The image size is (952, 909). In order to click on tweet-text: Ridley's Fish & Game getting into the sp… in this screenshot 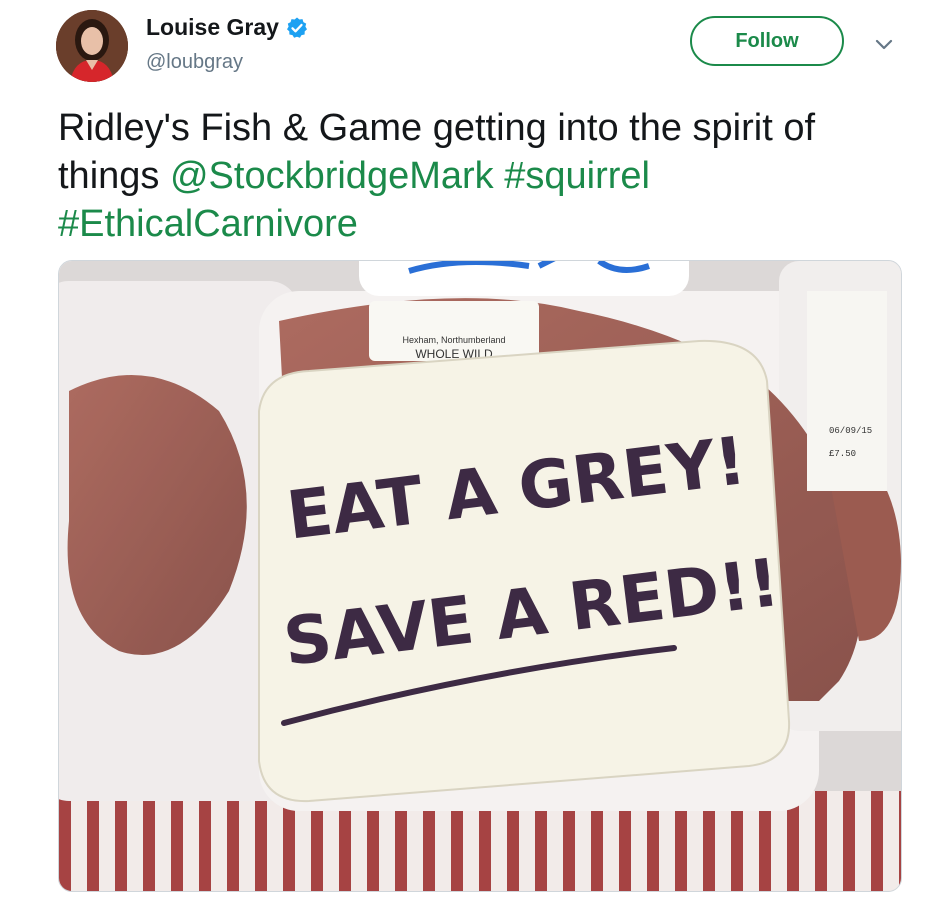, I will do `click(488, 176)`.